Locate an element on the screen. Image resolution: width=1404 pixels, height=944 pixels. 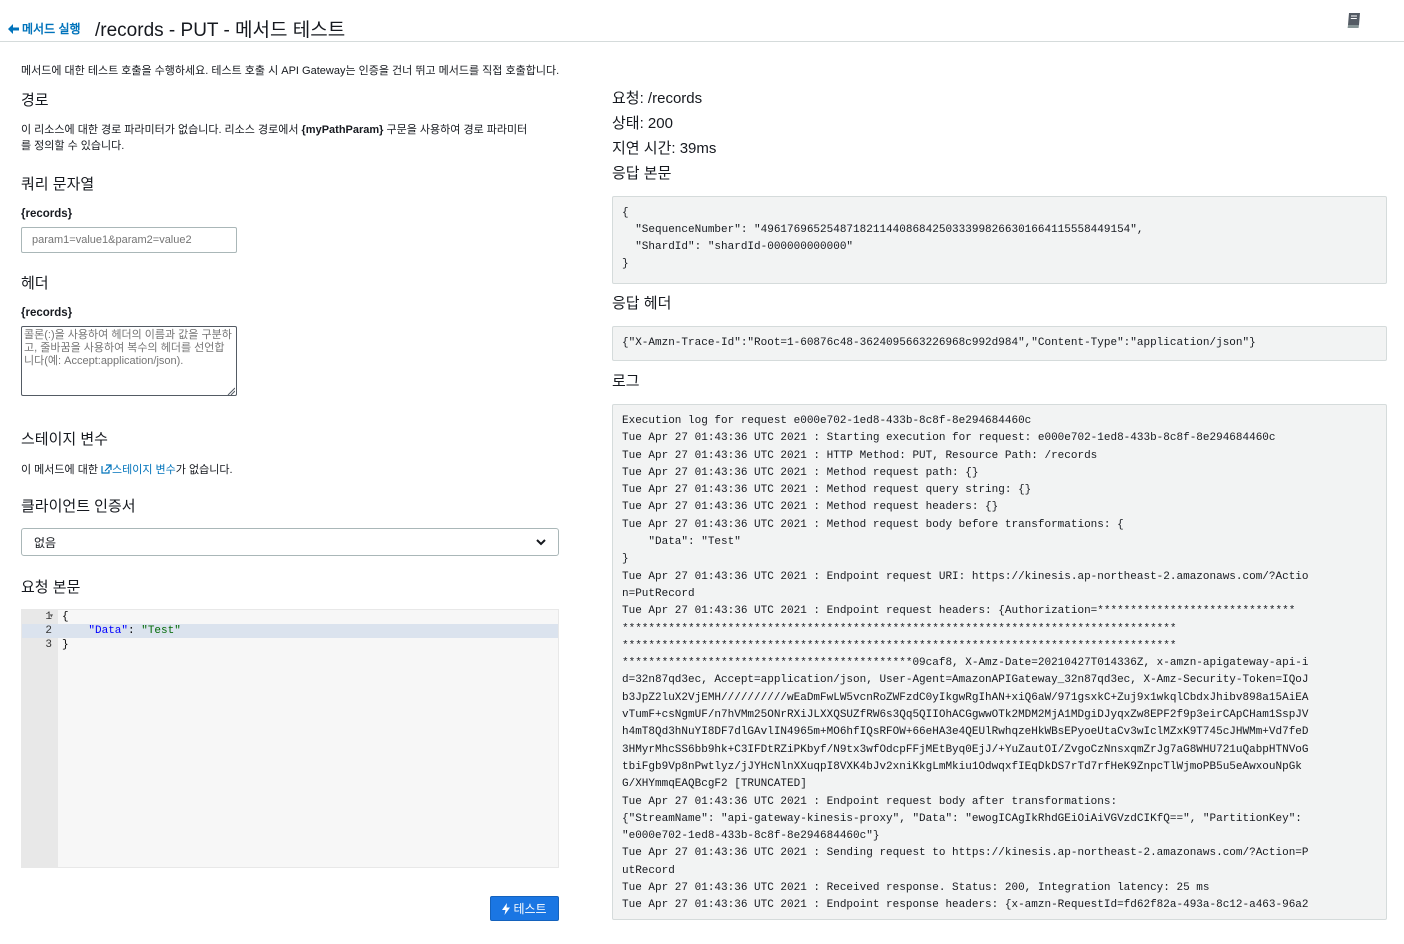
path-heading: 경로 is located at coordinates (35, 100).